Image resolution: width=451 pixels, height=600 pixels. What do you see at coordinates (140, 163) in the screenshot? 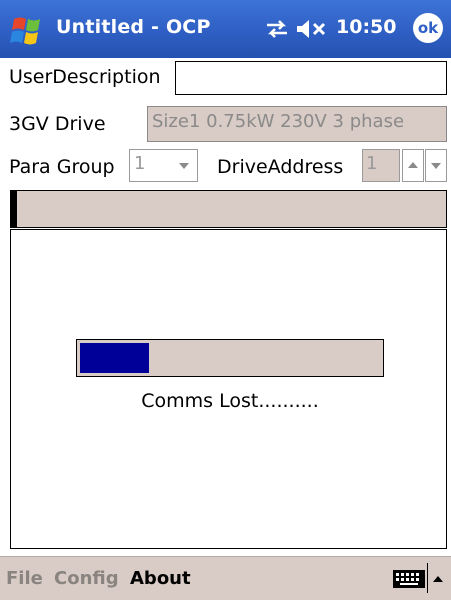
I see `para-group-value: 1` at bounding box center [140, 163].